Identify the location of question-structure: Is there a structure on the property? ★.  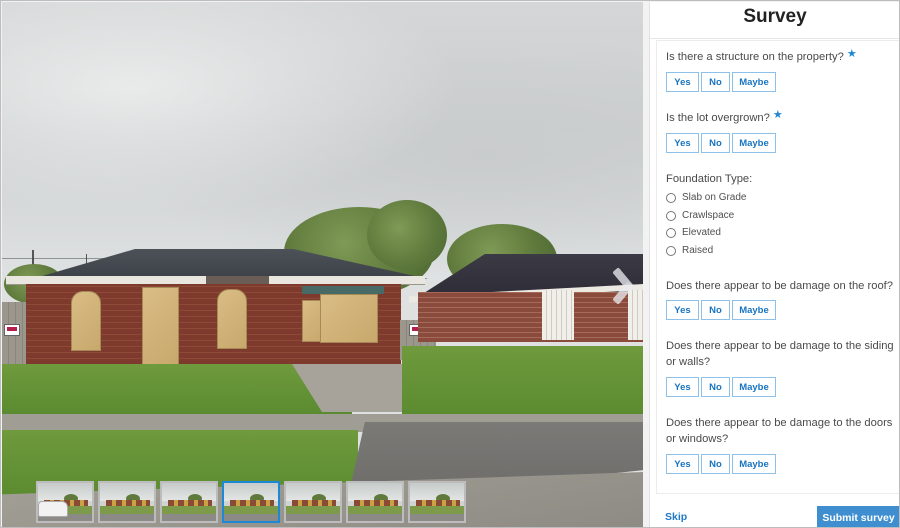
(782, 56).